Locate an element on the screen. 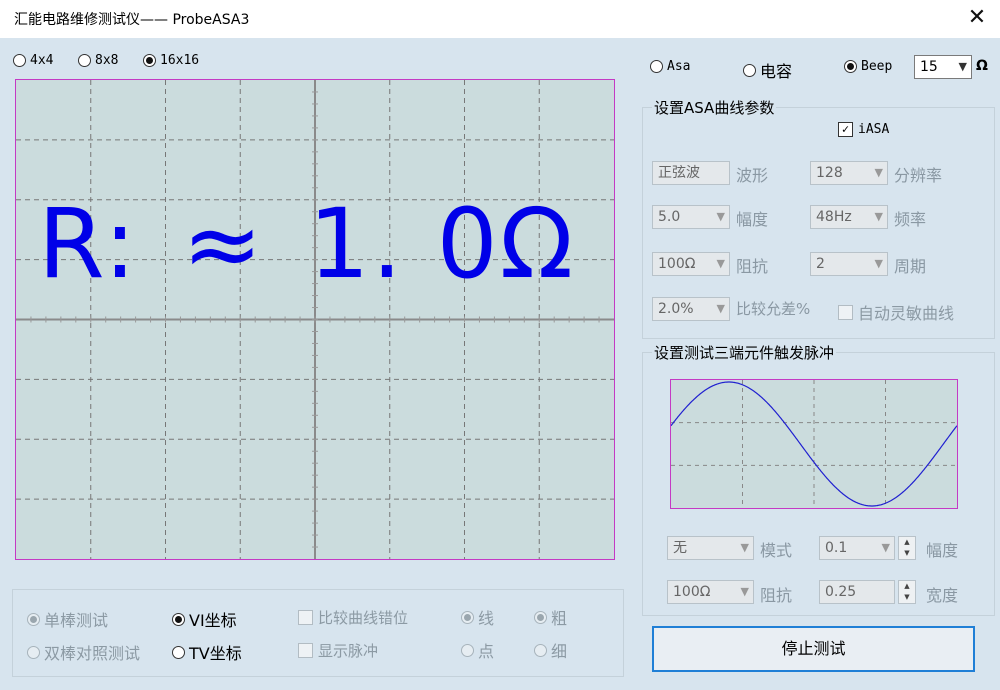 The width and height of the screenshot is (1000, 690). amplitude-value: 5.0 is located at coordinates (669, 217).